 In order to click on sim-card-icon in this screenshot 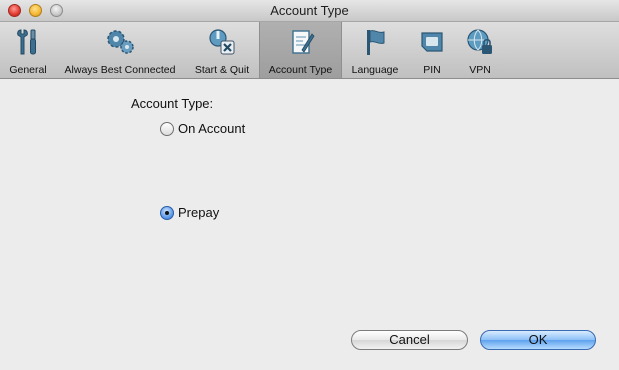, I will do `click(432, 42)`.